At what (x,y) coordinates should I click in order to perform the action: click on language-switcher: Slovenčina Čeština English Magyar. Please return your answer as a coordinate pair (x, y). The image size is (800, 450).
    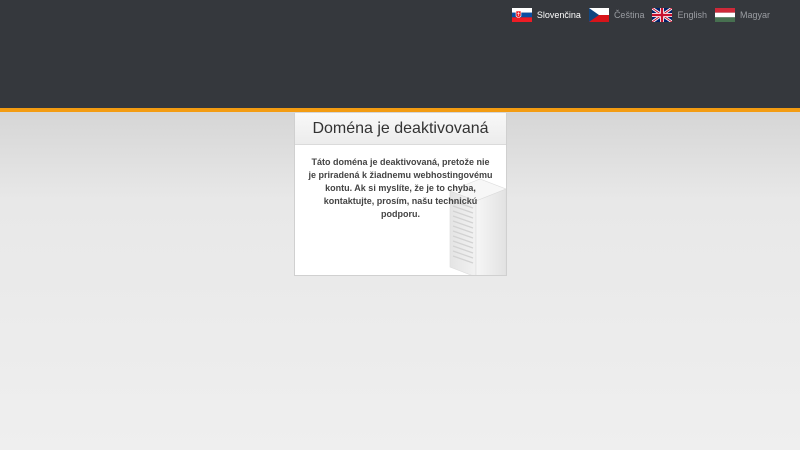
    Looking at the image, I should click on (637, 15).